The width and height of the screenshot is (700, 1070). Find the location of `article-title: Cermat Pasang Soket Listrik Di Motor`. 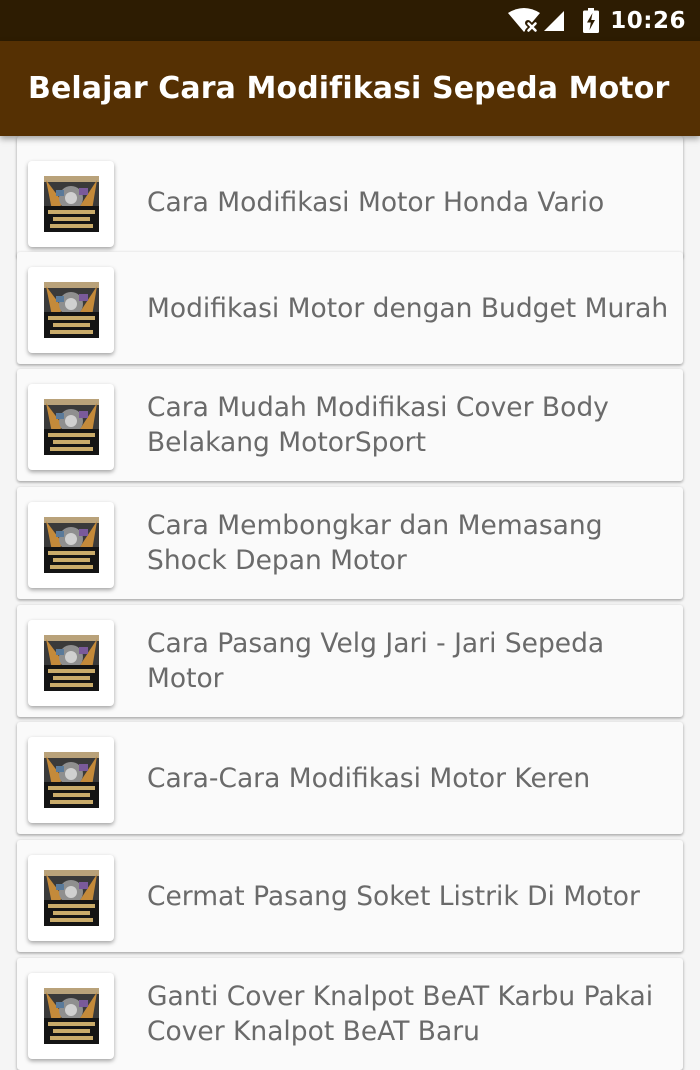

article-title: Cermat Pasang Soket Listrik Di Motor is located at coordinates (412, 896).